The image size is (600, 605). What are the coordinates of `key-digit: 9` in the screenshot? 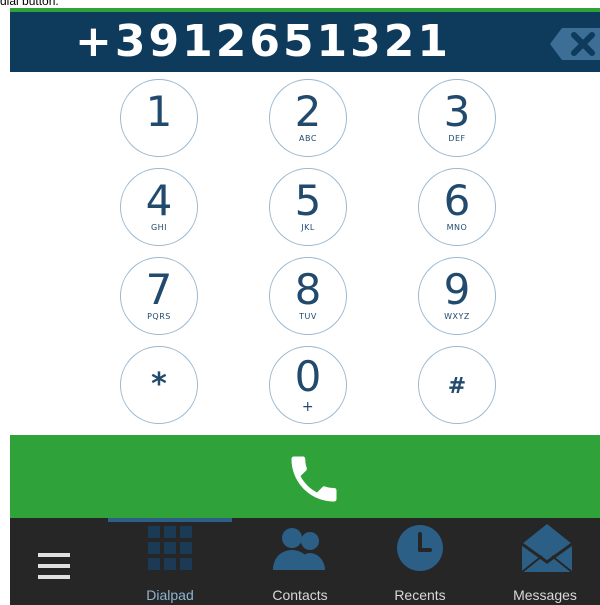 It's located at (457, 289).